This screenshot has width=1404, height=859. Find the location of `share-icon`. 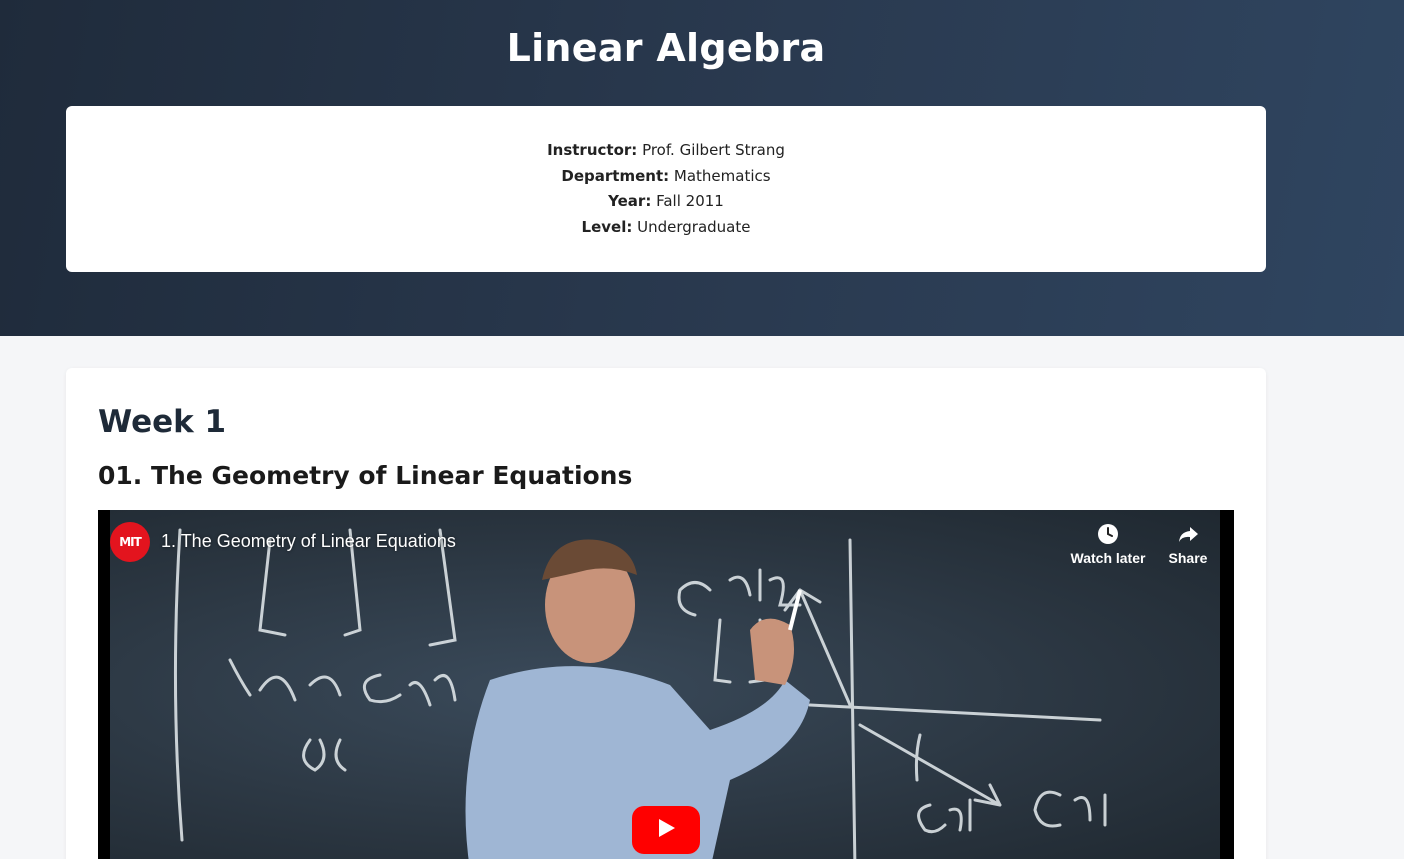

share-icon is located at coordinates (1188, 535).